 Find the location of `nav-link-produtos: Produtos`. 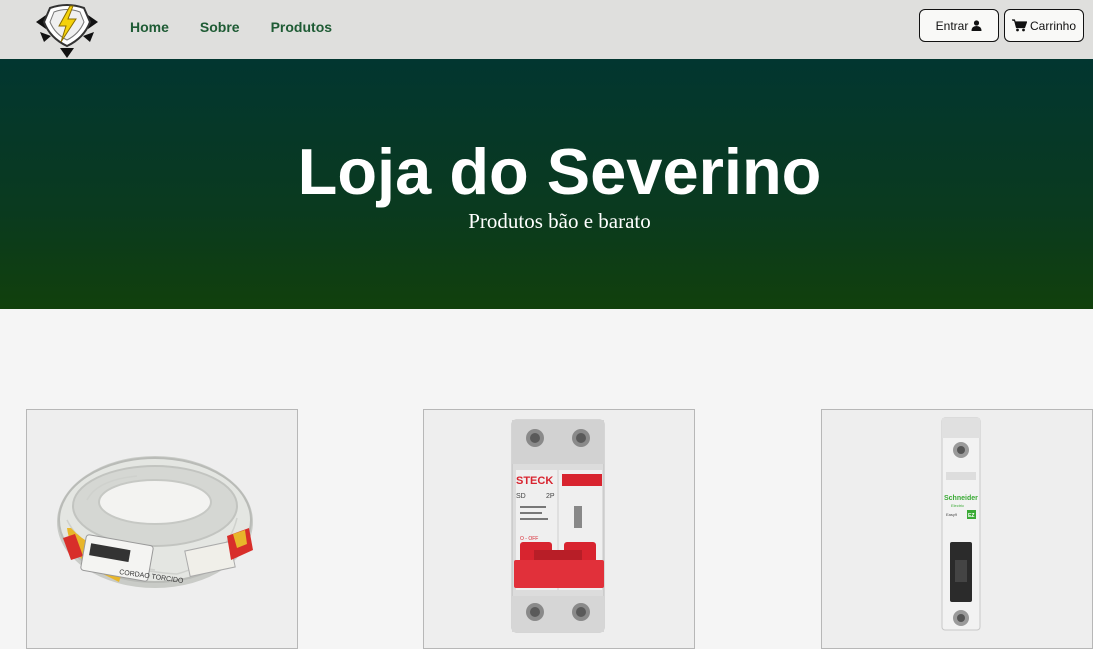

nav-link-produtos: Produtos is located at coordinates (301, 27).